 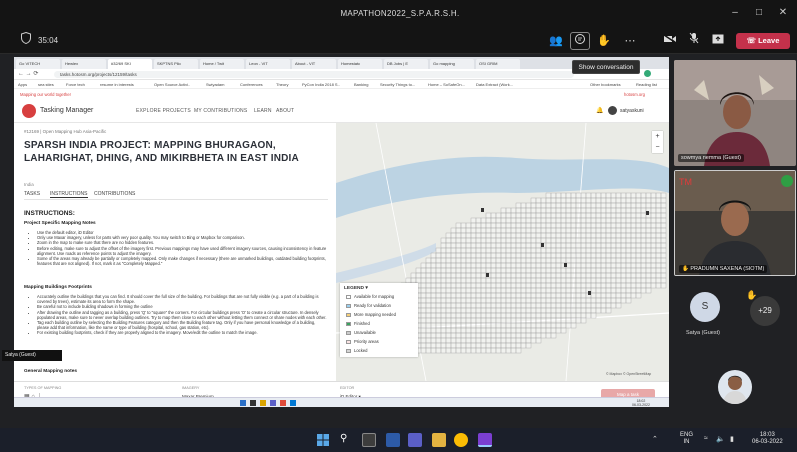 What do you see at coordinates (657, 142) in the screenshot?
I see `zoom-control: + −` at bounding box center [657, 142].